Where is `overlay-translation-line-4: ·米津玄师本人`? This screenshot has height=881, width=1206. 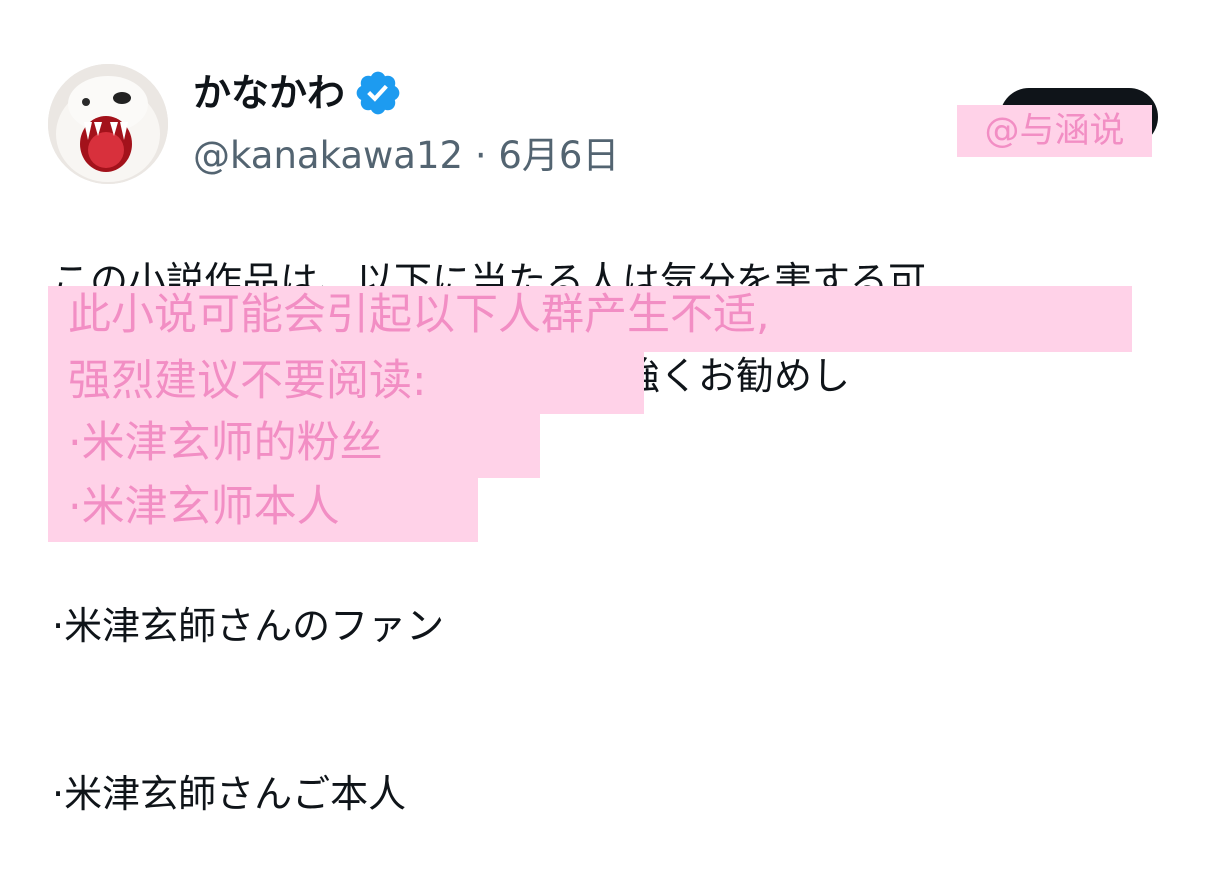 overlay-translation-line-4: ·米津玄师本人 is located at coordinates (263, 510).